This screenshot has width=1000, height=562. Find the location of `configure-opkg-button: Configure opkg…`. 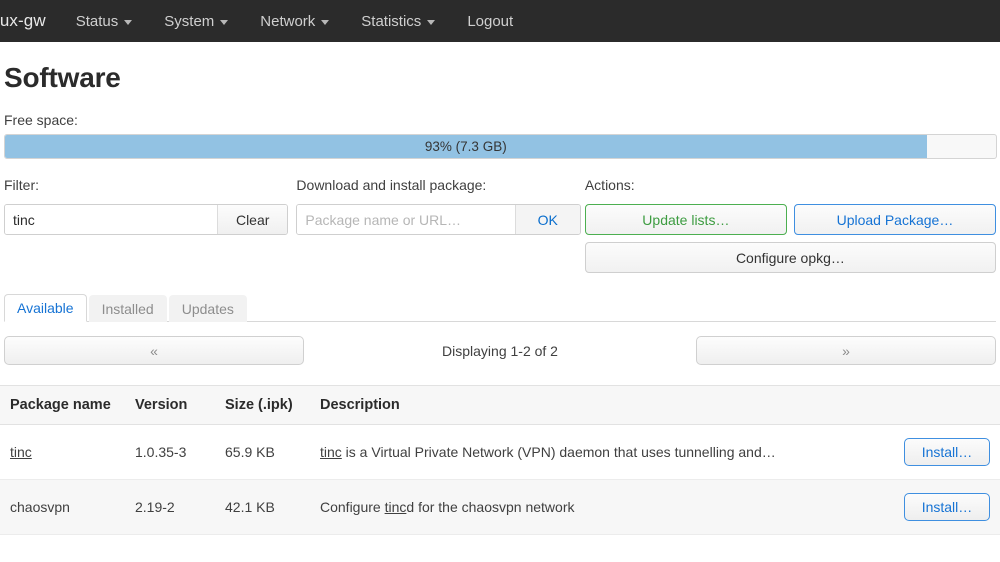

configure-opkg-button: Configure opkg… is located at coordinates (790, 257).